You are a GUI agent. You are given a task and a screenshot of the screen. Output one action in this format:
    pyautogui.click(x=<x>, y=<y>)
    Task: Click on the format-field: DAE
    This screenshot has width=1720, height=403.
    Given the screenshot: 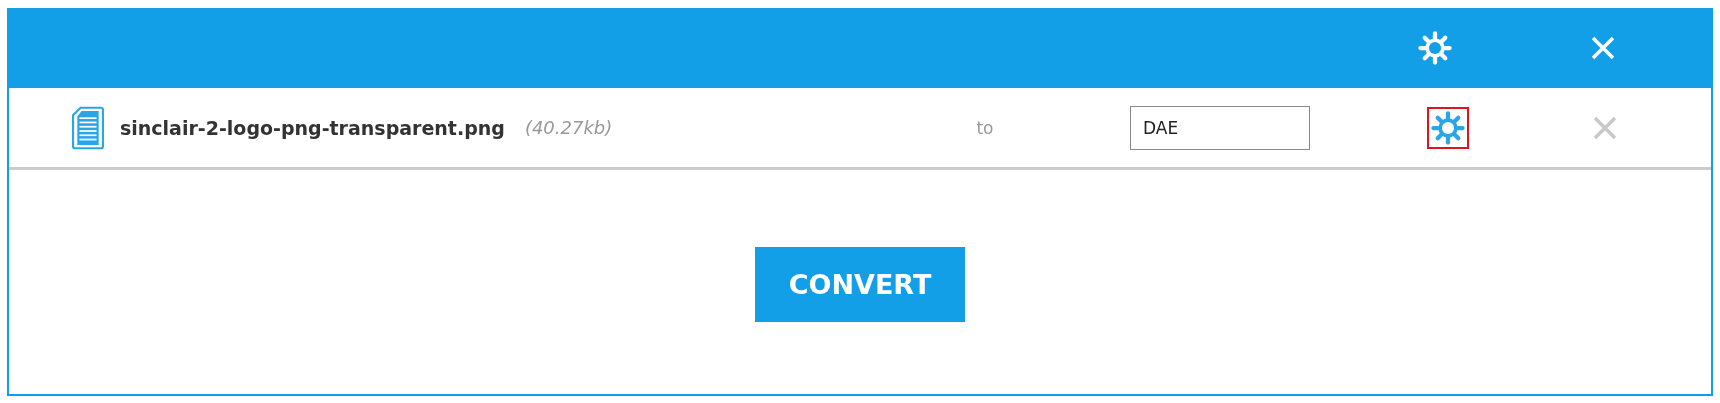 What is the action you would take?
    pyautogui.click(x=1220, y=127)
    